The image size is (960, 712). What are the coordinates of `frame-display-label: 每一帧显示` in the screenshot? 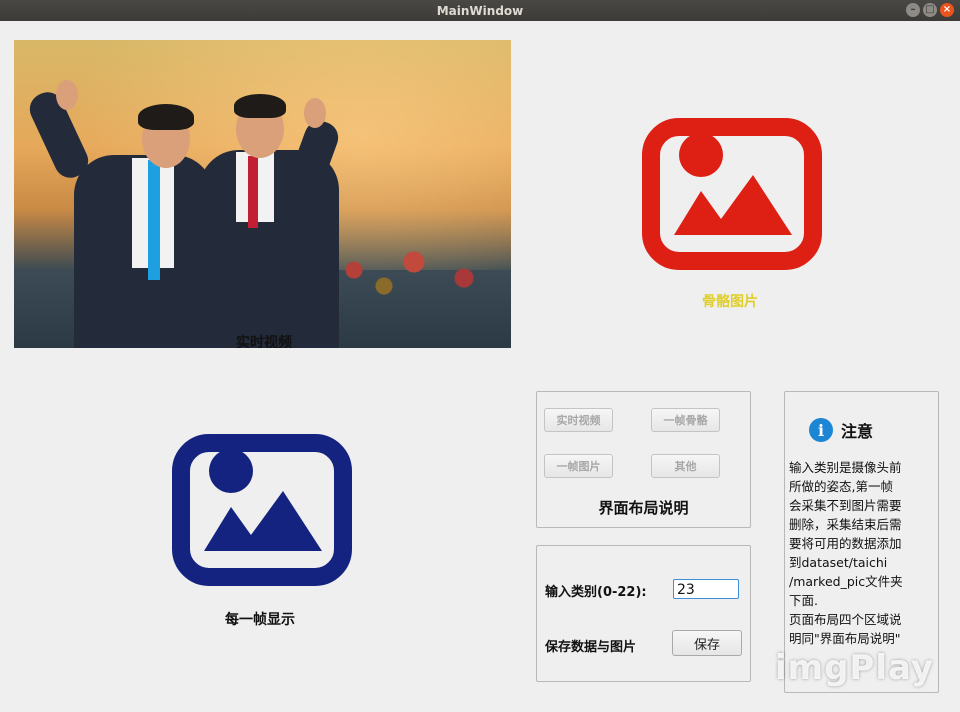 It's located at (260, 620).